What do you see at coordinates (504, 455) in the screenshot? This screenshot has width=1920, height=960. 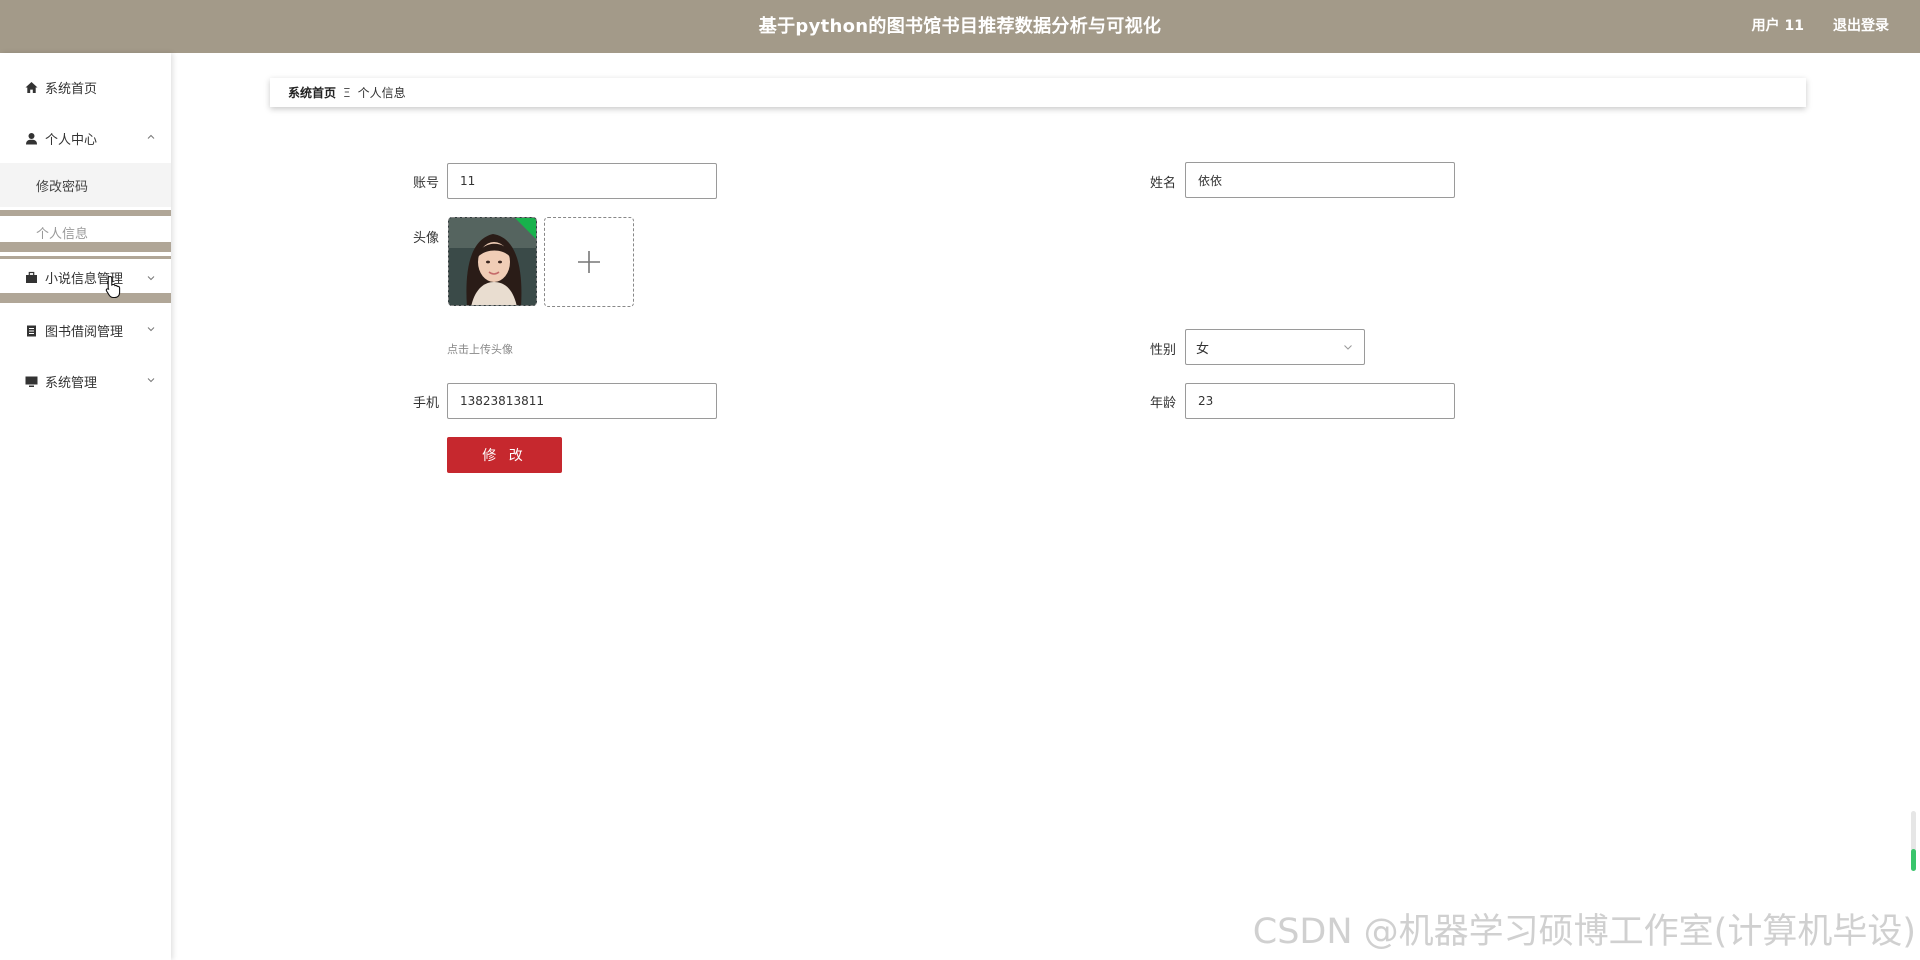 I see `submit-button: 修 改` at bounding box center [504, 455].